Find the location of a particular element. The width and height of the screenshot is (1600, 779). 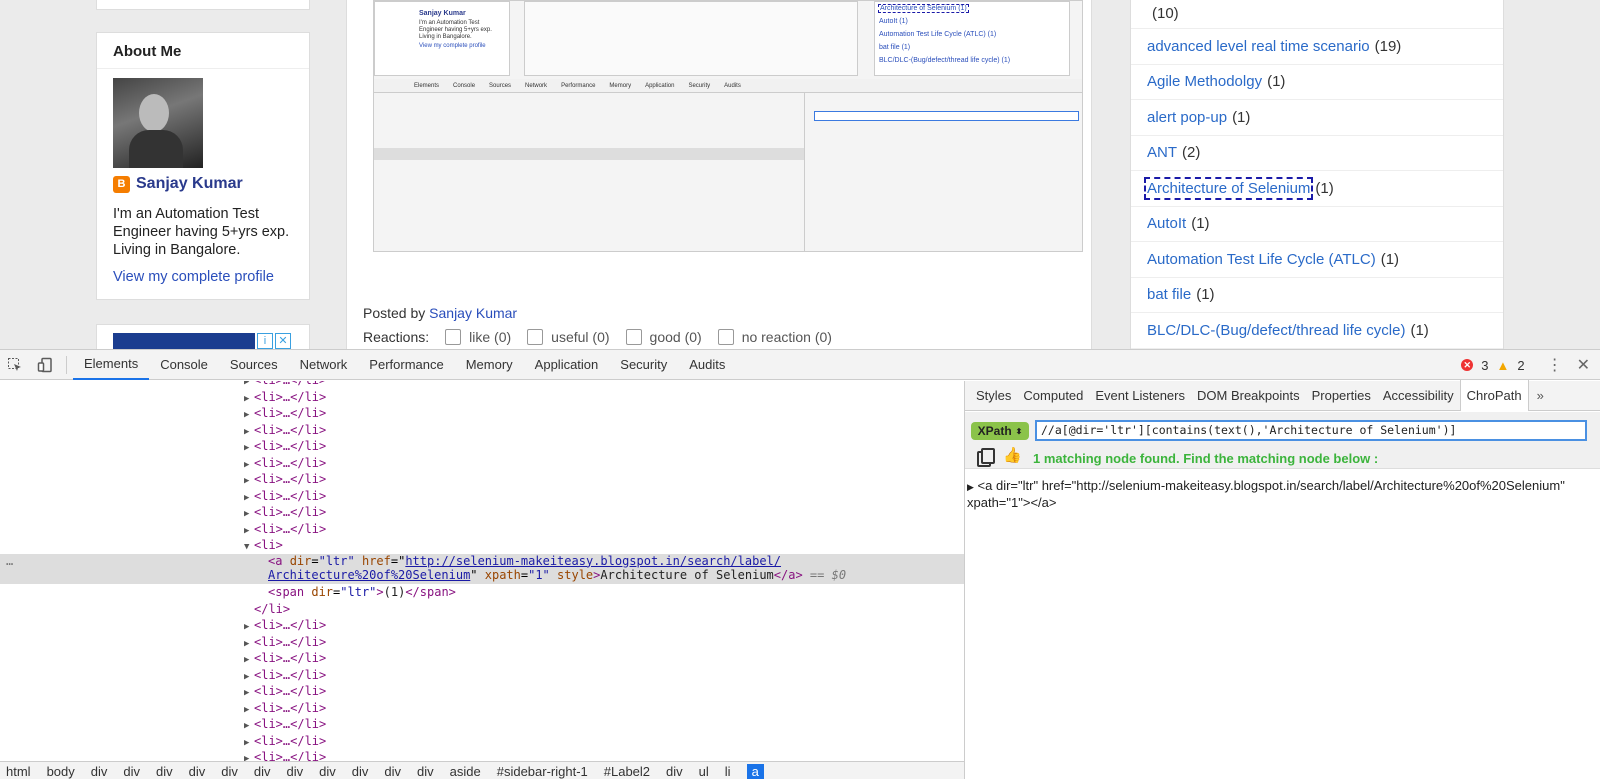

tab-dom-breakpoints: DOM Breakpoints is located at coordinates (1248, 396).